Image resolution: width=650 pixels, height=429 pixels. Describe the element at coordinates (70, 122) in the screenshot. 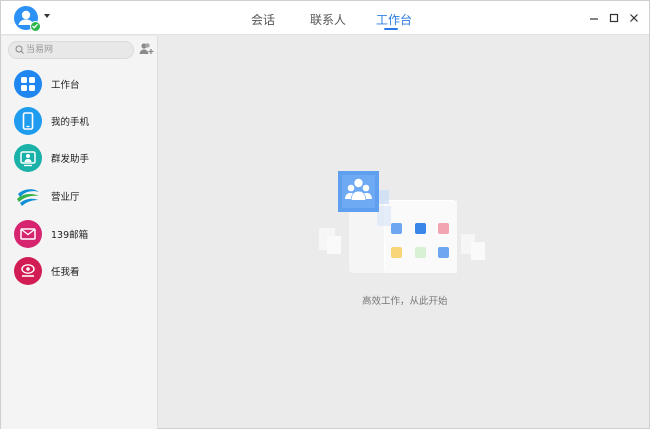

I see `sidebar-item-label: 我的手机` at that location.